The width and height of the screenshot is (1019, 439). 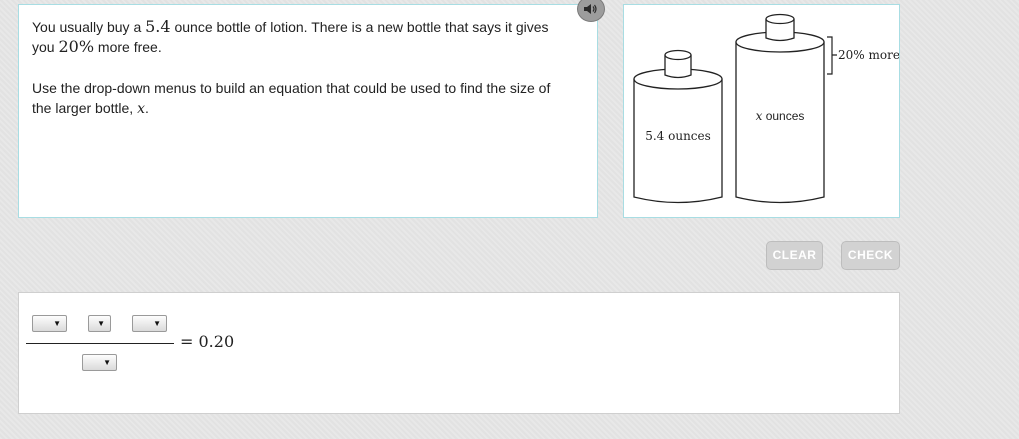 What do you see at coordinates (794, 255) in the screenshot?
I see `clear-button: CLEAR` at bounding box center [794, 255].